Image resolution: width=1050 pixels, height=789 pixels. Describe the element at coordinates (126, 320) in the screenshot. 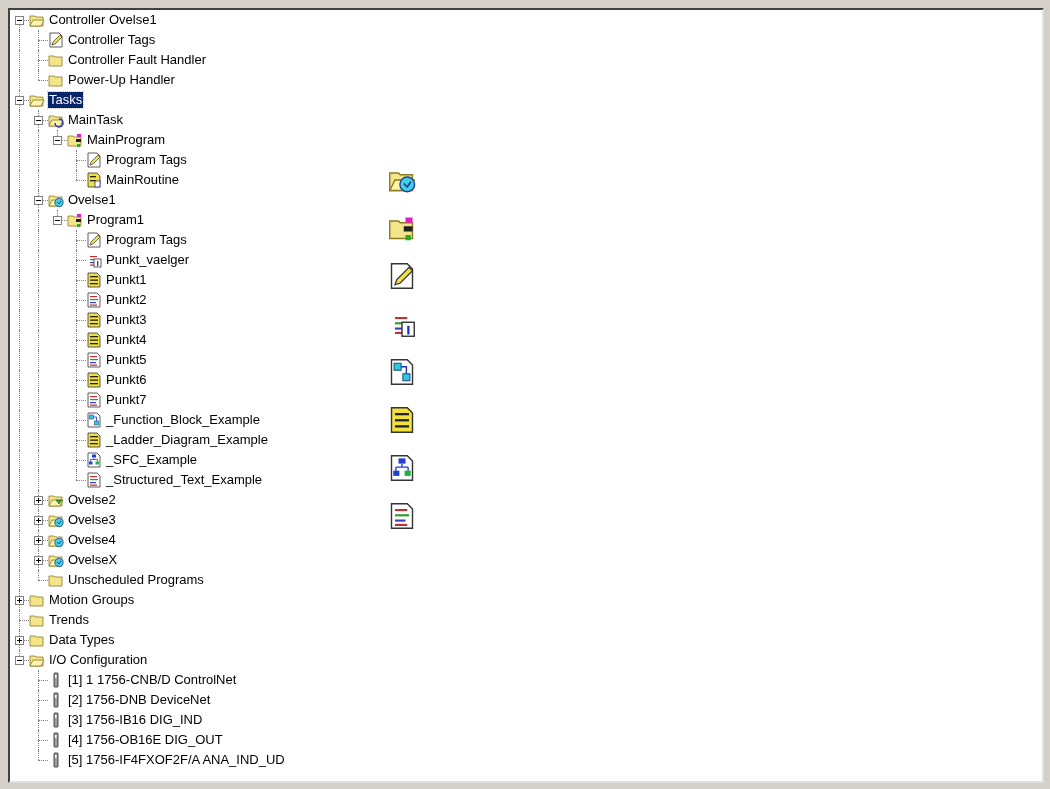

I see `tree-item: Punkt3` at that location.